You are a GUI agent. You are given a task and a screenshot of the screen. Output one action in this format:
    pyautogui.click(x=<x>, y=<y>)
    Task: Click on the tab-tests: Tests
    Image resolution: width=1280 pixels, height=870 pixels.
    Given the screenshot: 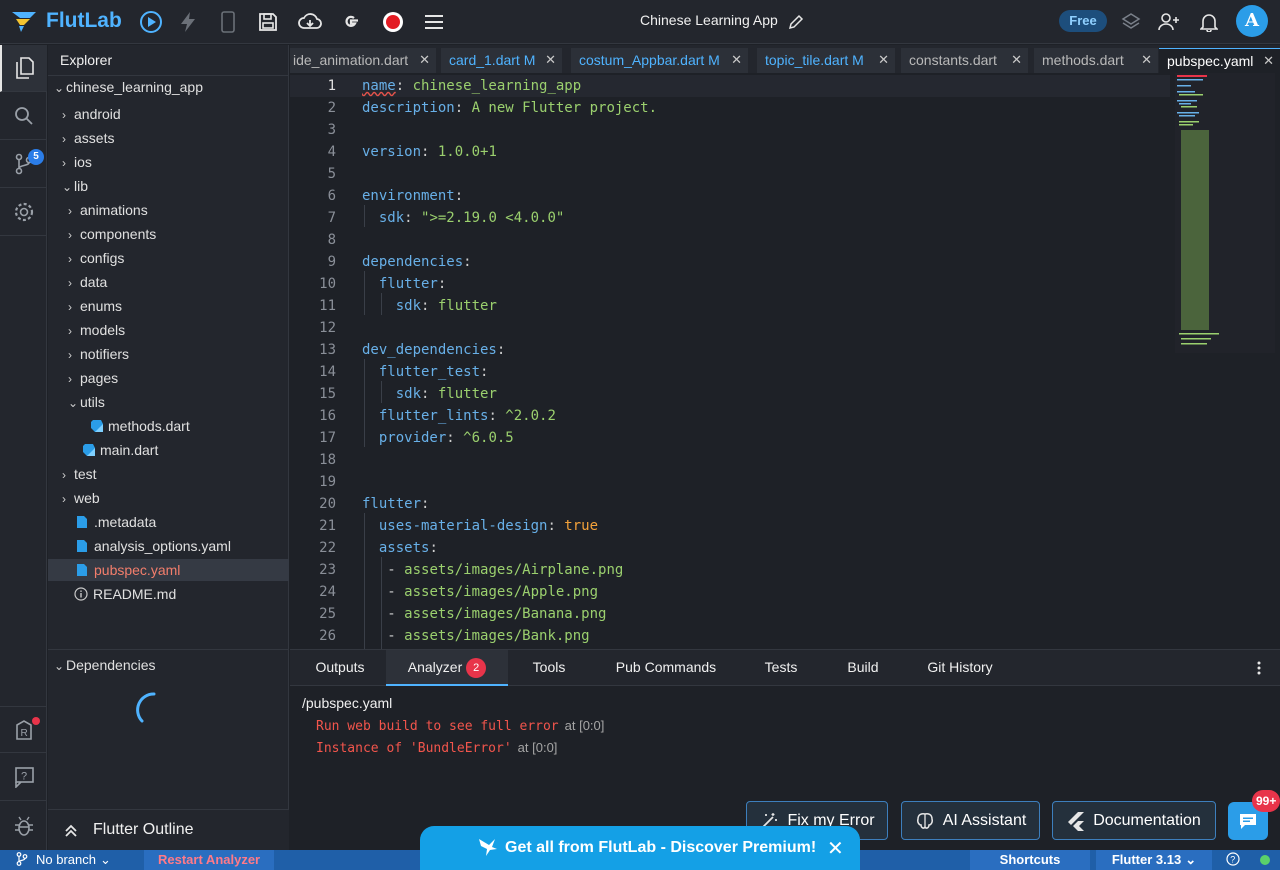 What is the action you would take?
    pyautogui.click(x=781, y=668)
    